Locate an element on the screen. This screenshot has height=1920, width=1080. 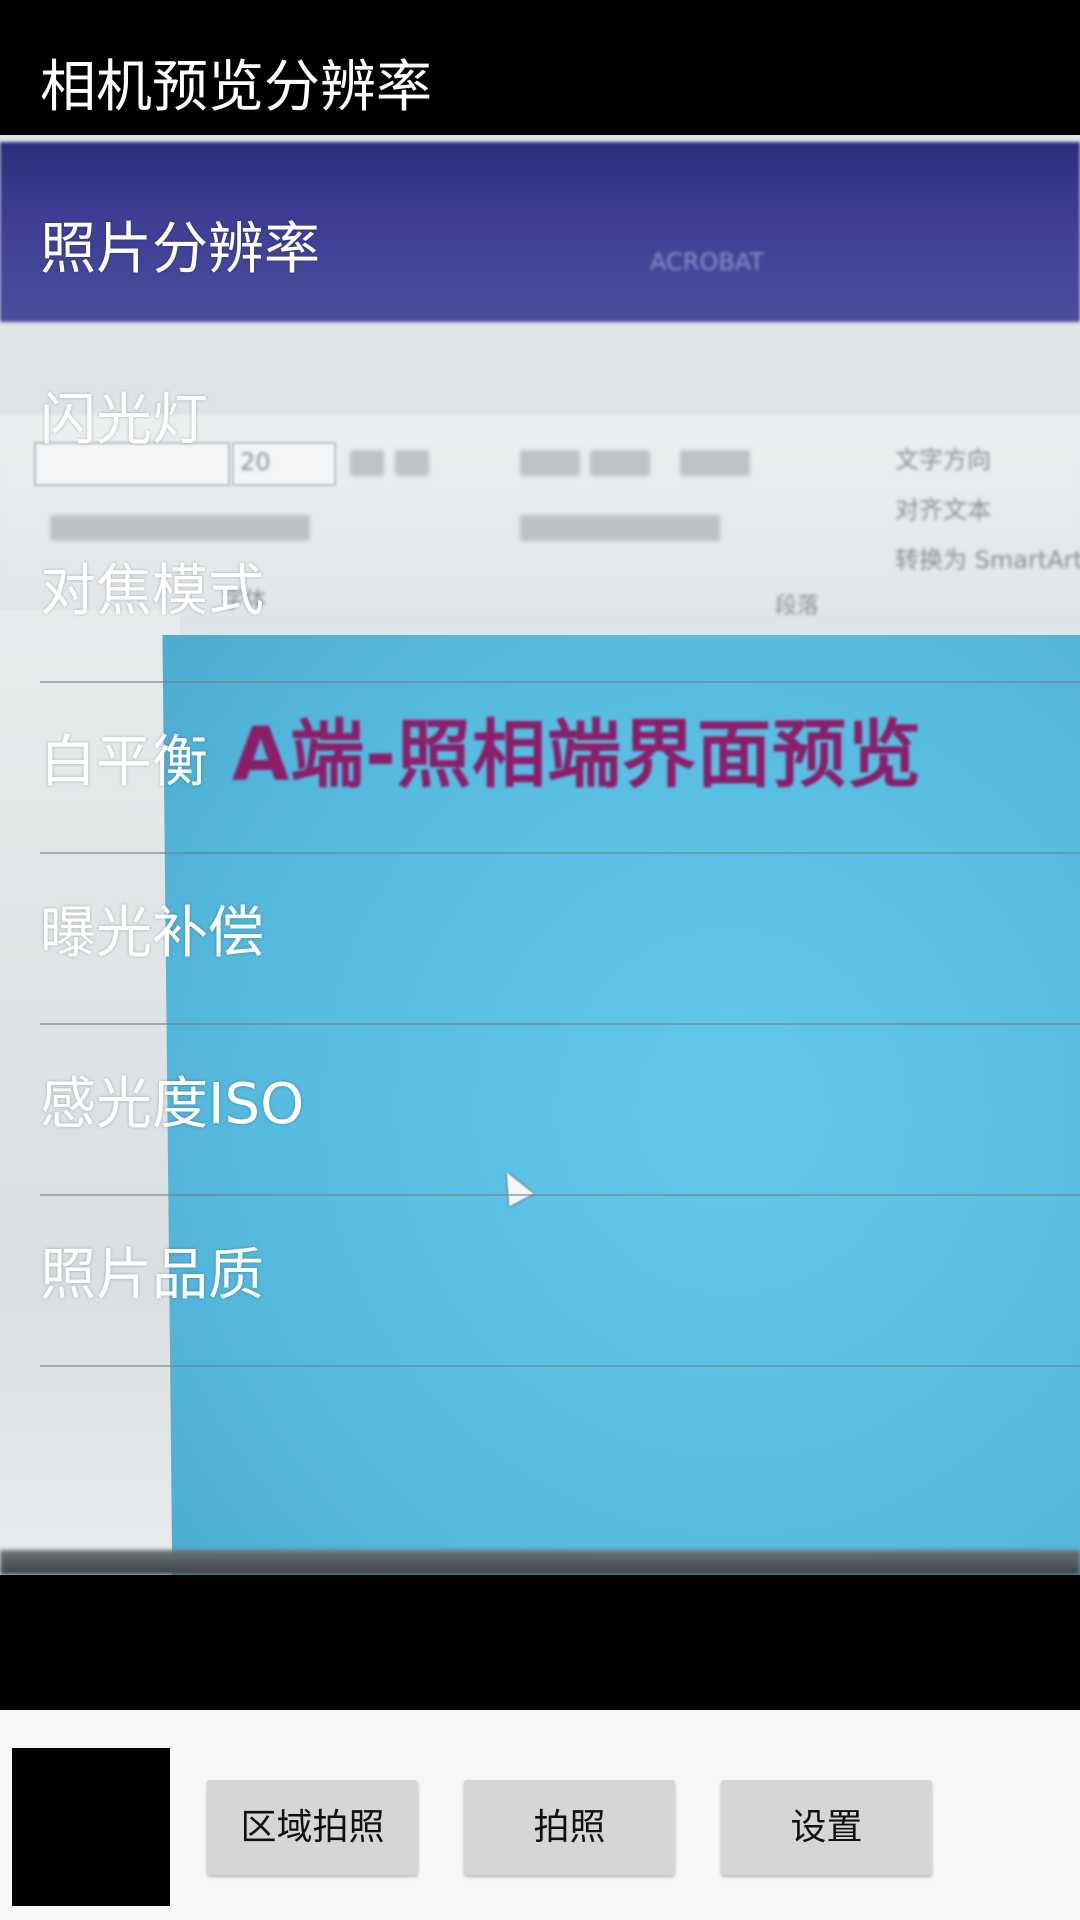
menu-item-white-balance: 白平衡 is located at coordinates (560, 768).